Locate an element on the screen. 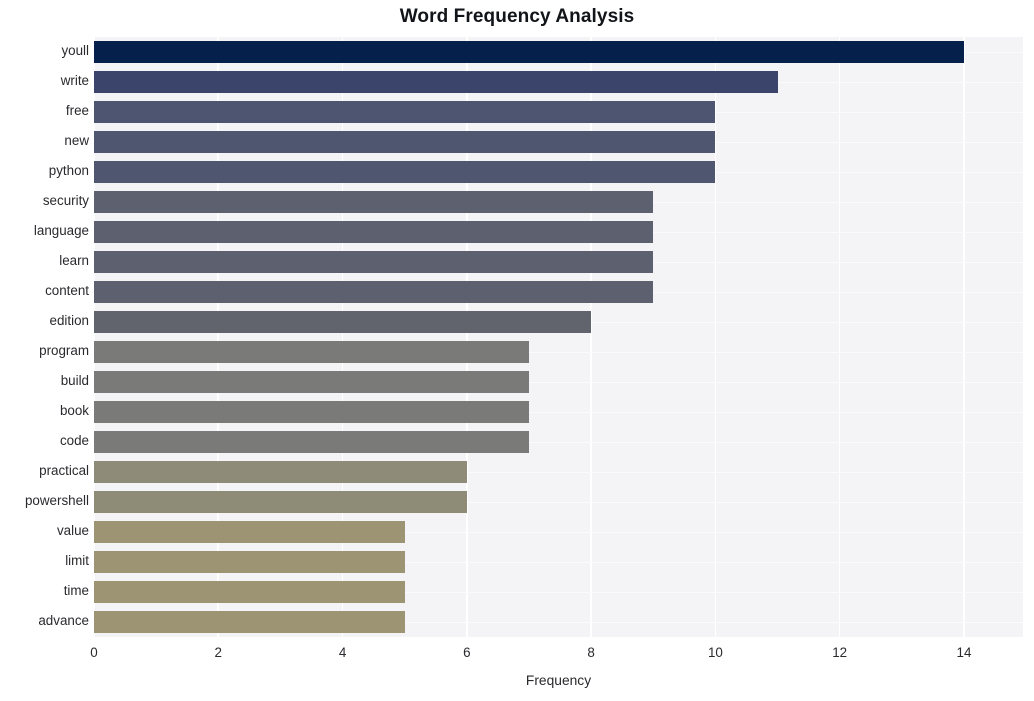  x-tick-label-6: 6 is located at coordinates (467, 652).